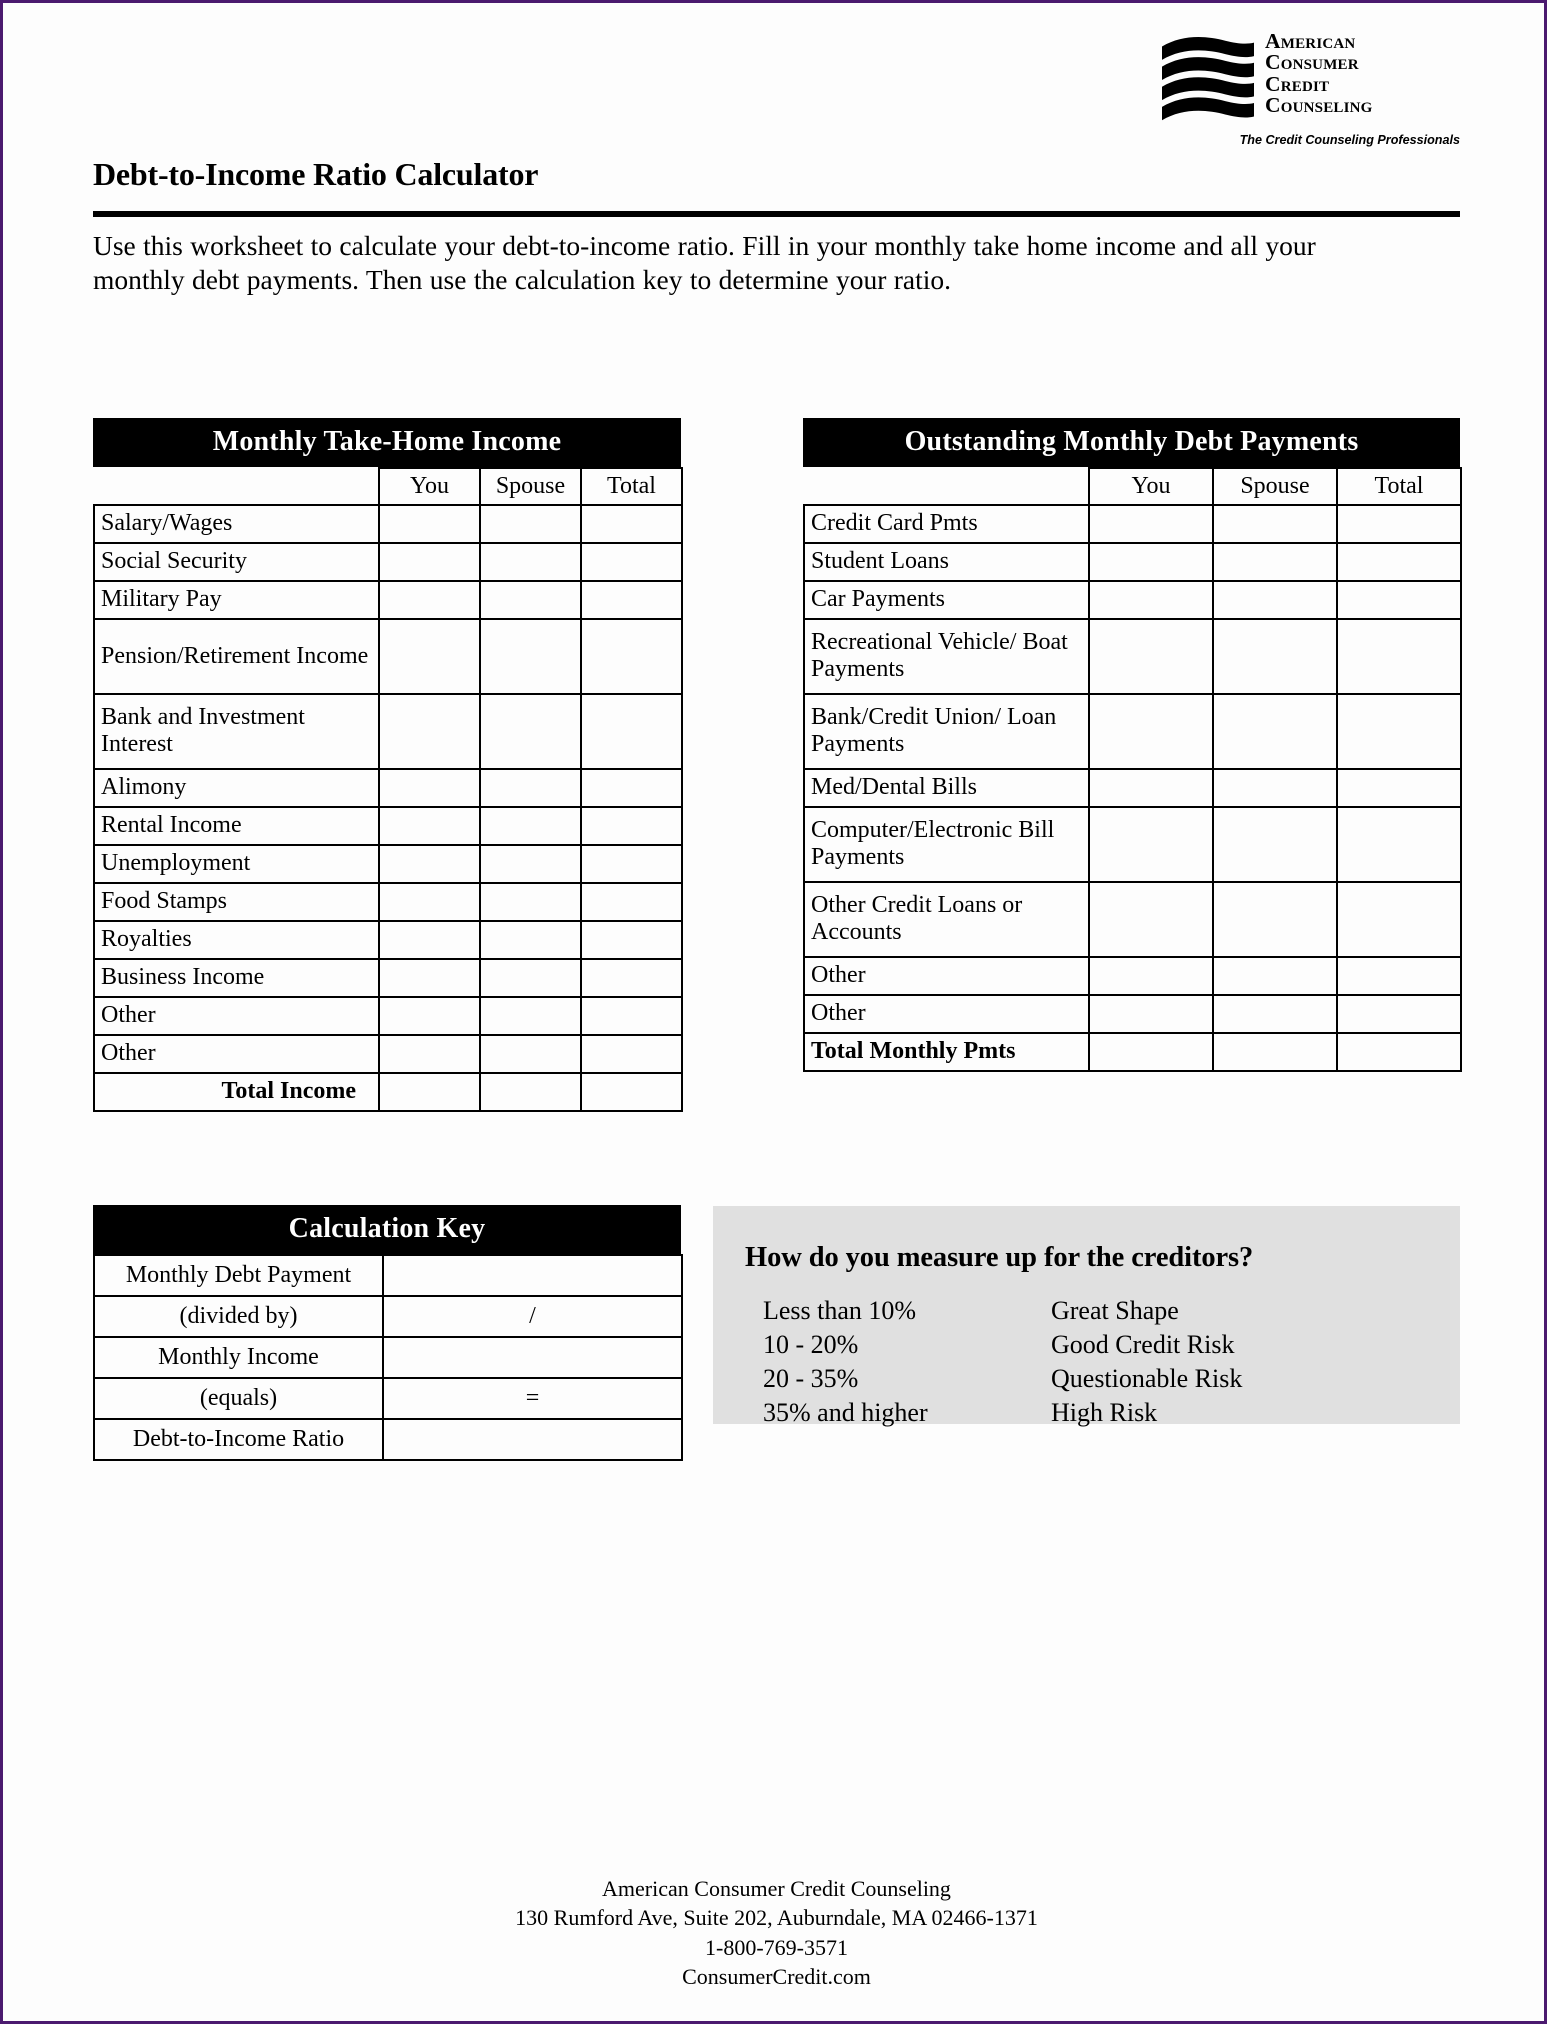 This screenshot has height=2027, width=1547. I want to click on calc-key-row: (equals) =, so click(388, 1398).